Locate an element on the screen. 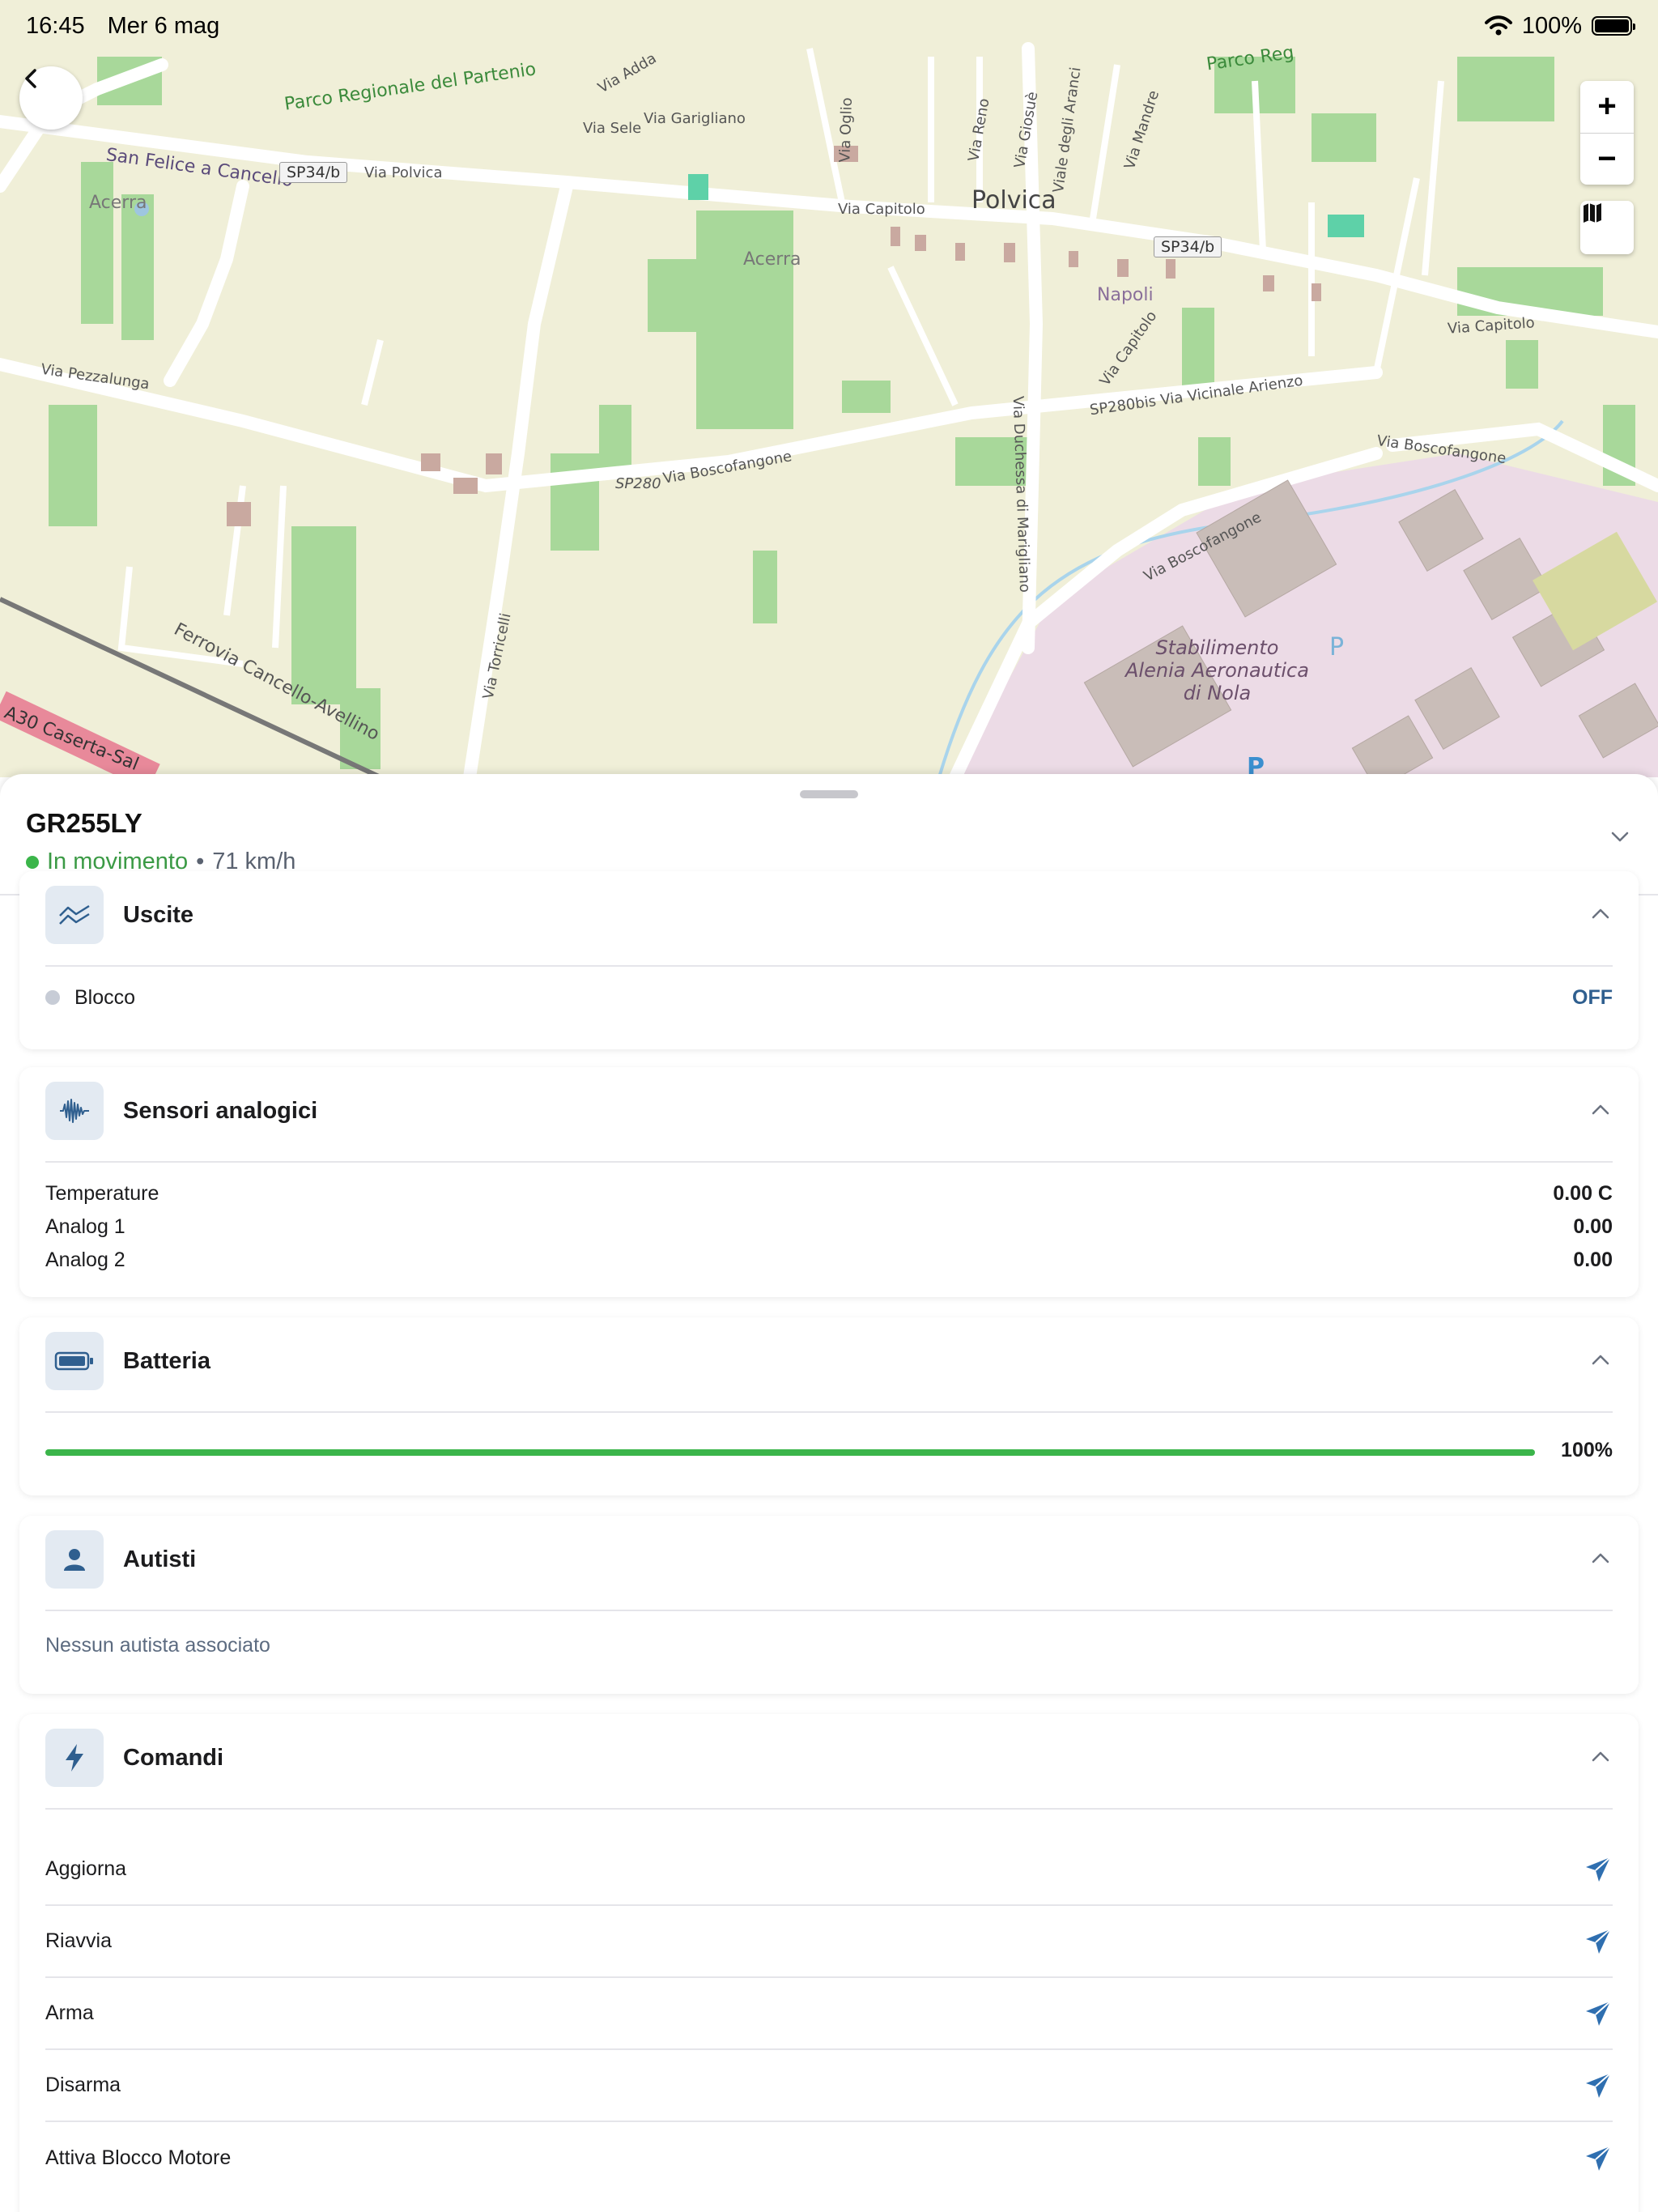 Image resolution: width=1658 pixels, height=2212 pixels. card-title: Autisti is located at coordinates (160, 1559).